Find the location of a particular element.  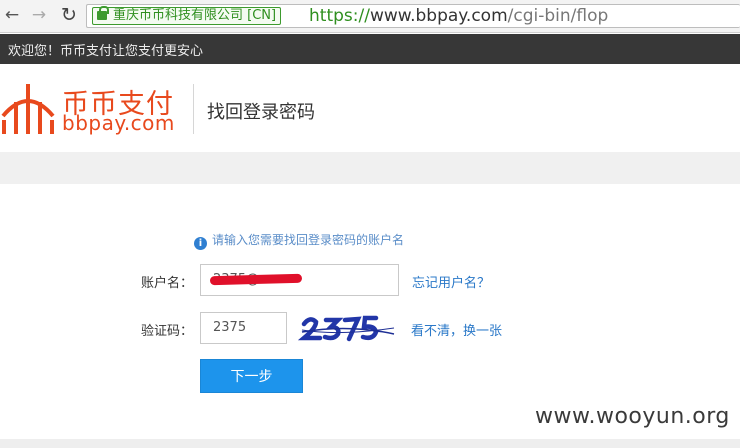

captcha-image is located at coordinates (348, 328).